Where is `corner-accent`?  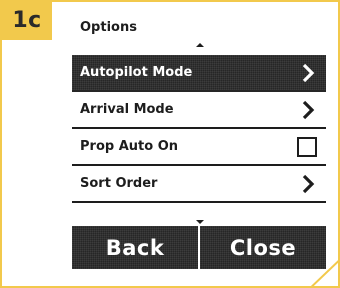
corner-accent is located at coordinates (318, 266).